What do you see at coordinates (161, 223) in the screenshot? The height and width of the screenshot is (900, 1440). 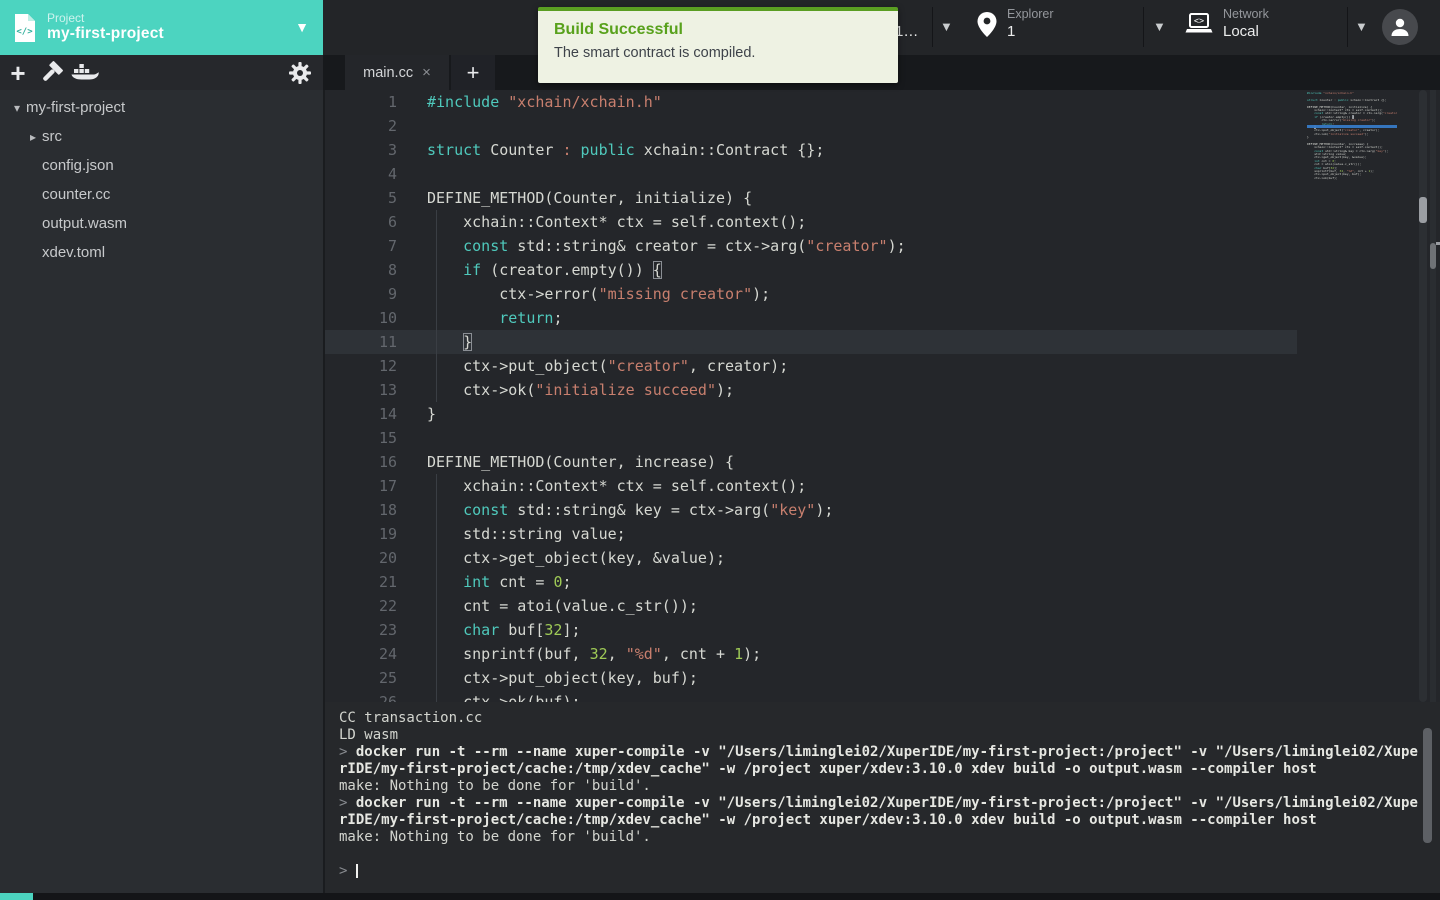 I see `tree-item-output.wasm: output.wasm` at bounding box center [161, 223].